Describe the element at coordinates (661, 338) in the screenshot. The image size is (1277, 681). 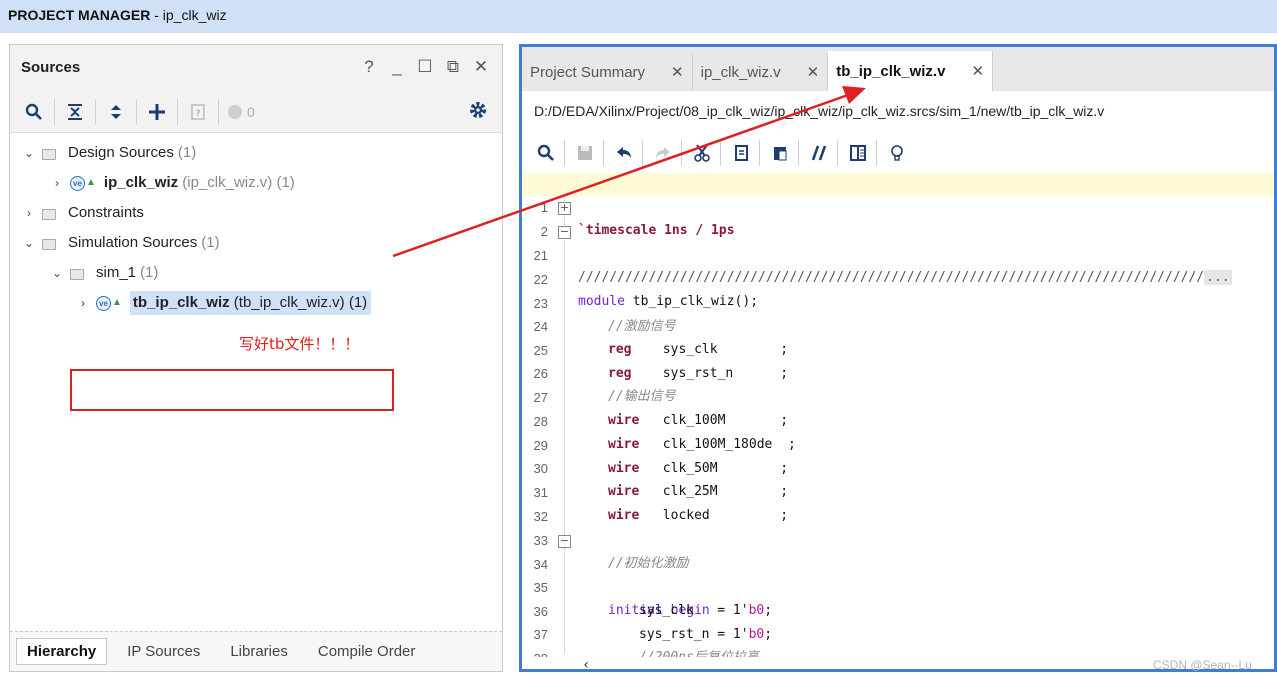
I see `code-line: 24 reg sys_clk ;` at that location.